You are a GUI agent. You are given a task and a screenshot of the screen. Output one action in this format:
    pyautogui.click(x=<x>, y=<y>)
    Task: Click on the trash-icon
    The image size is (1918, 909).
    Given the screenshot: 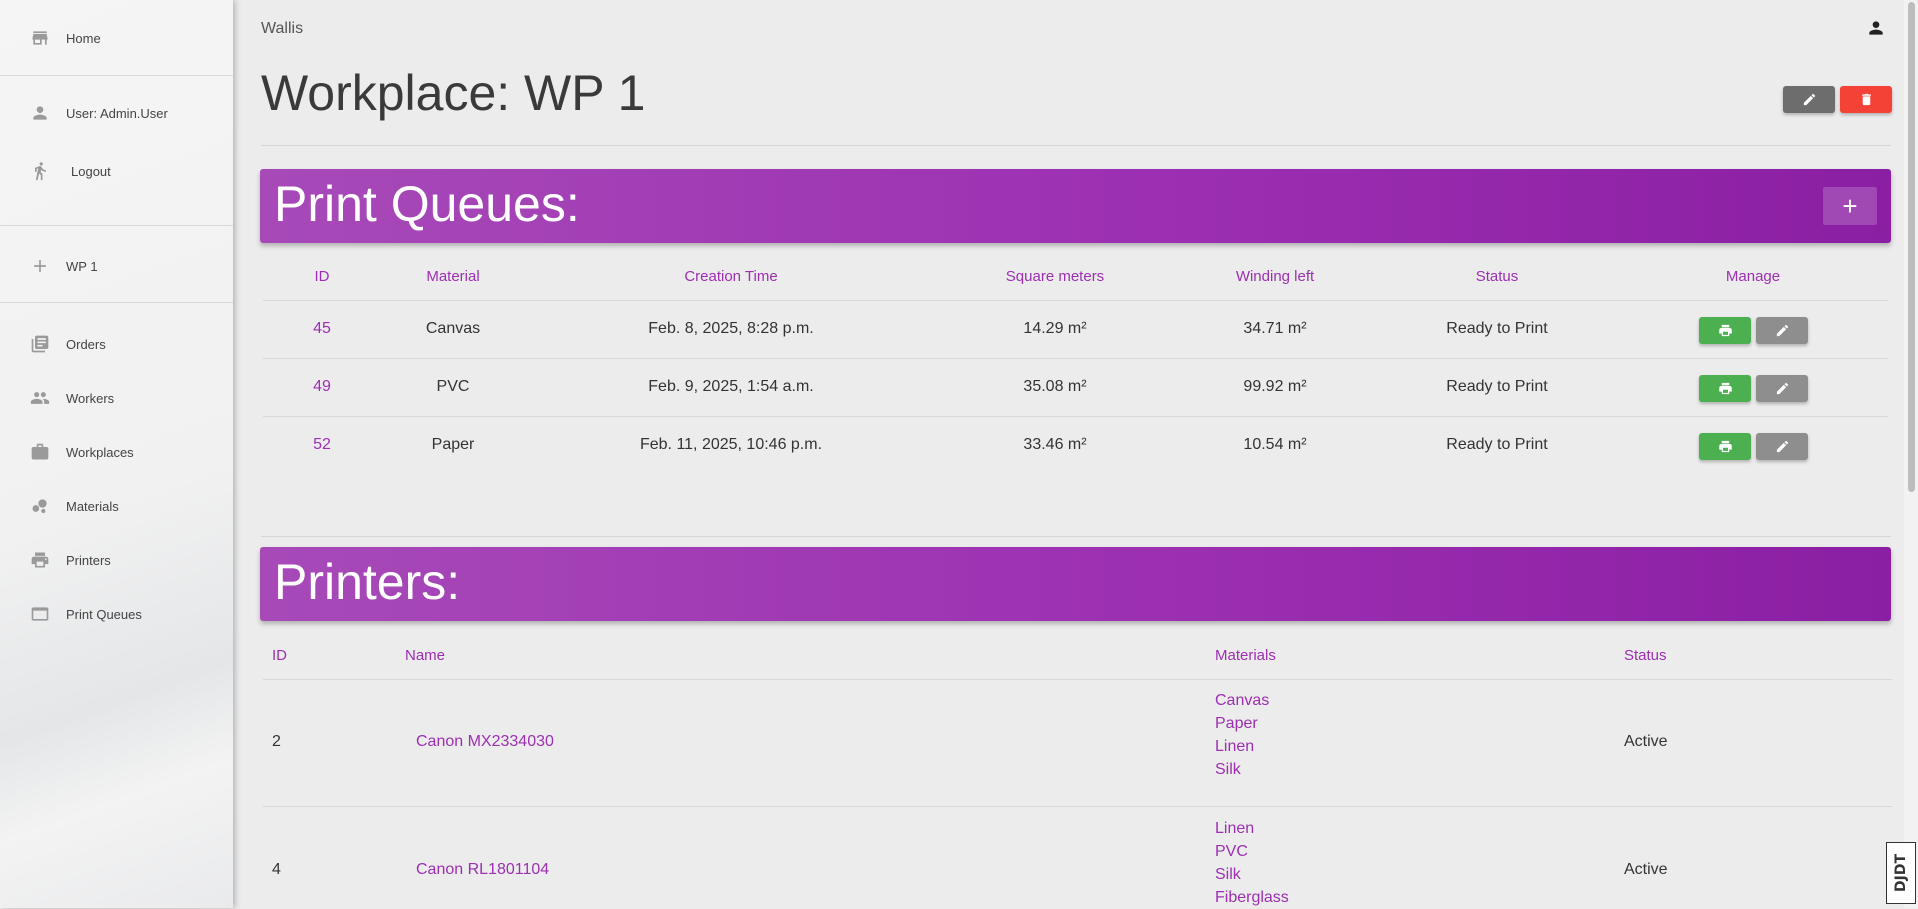 What is the action you would take?
    pyautogui.click(x=1866, y=99)
    